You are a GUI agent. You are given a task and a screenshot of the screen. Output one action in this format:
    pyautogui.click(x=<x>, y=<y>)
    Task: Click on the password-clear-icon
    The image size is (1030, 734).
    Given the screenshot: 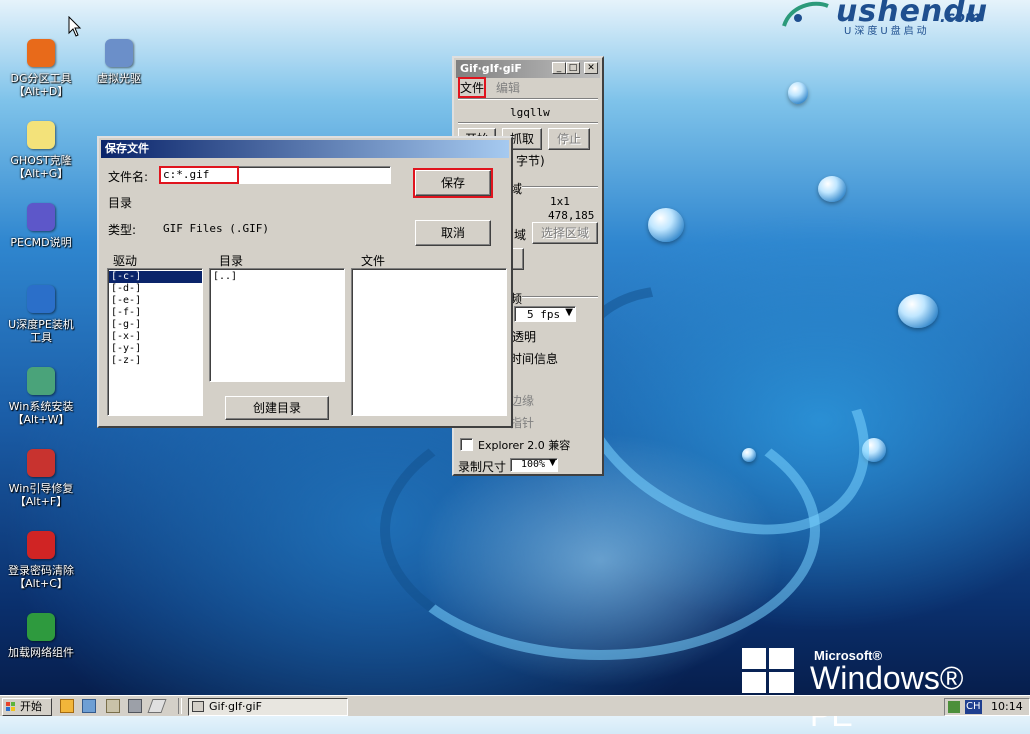 What is the action you would take?
    pyautogui.click(x=41, y=545)
    